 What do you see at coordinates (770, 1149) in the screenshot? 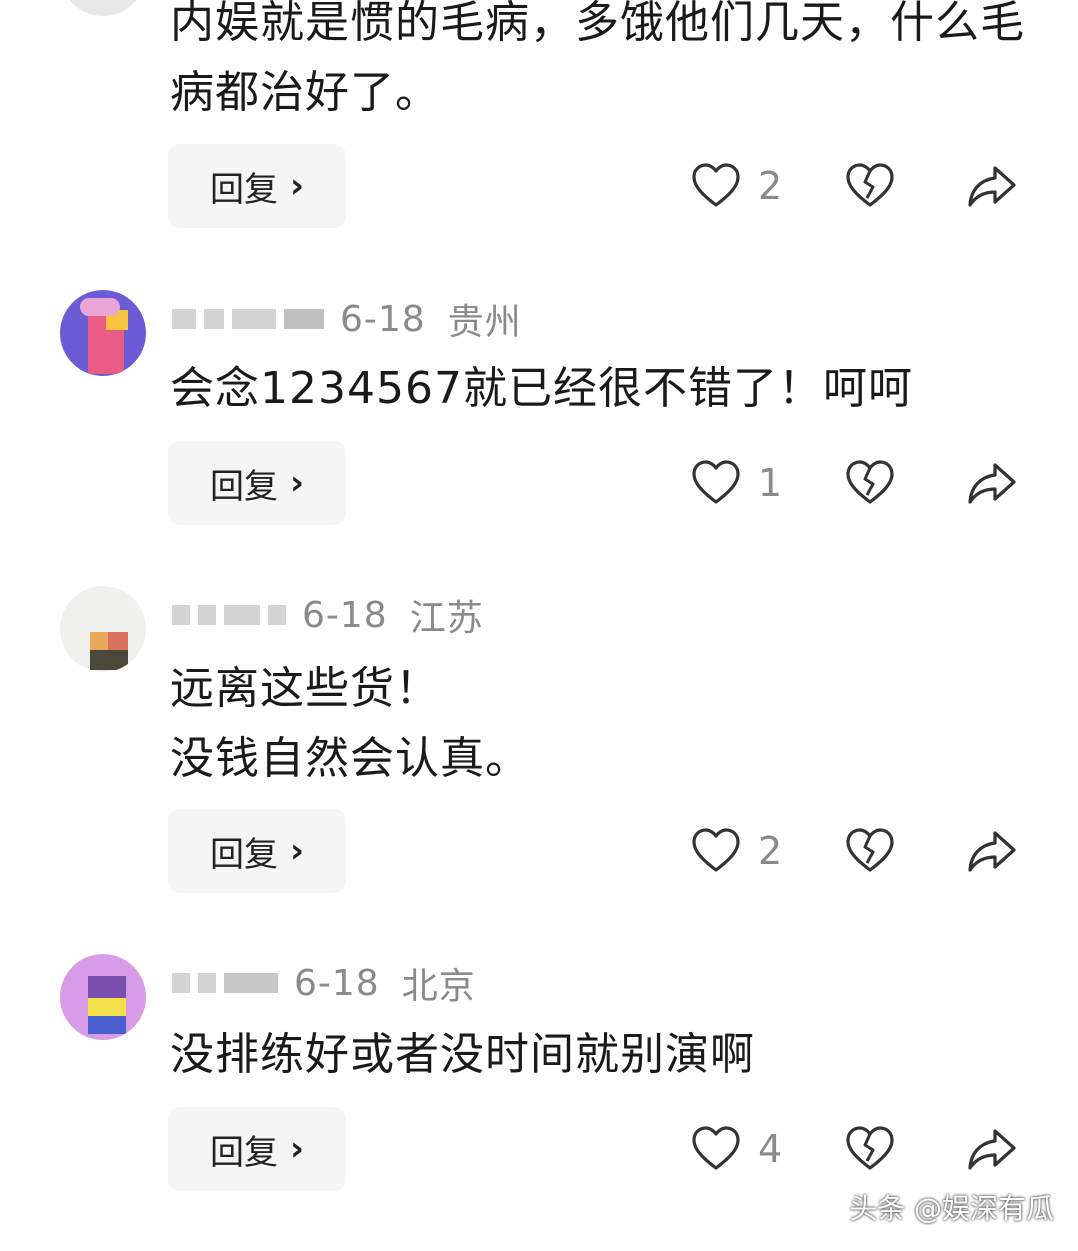
I see `like-count: 4` at bounding box center [770, 1149].